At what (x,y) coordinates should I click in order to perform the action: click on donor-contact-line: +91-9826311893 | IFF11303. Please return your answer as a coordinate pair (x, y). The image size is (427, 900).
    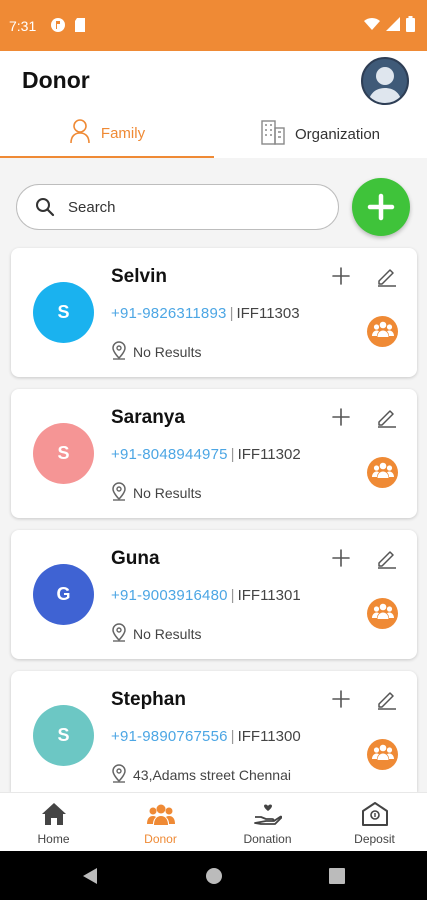
    Looking at the image, I should click on (205, 313).